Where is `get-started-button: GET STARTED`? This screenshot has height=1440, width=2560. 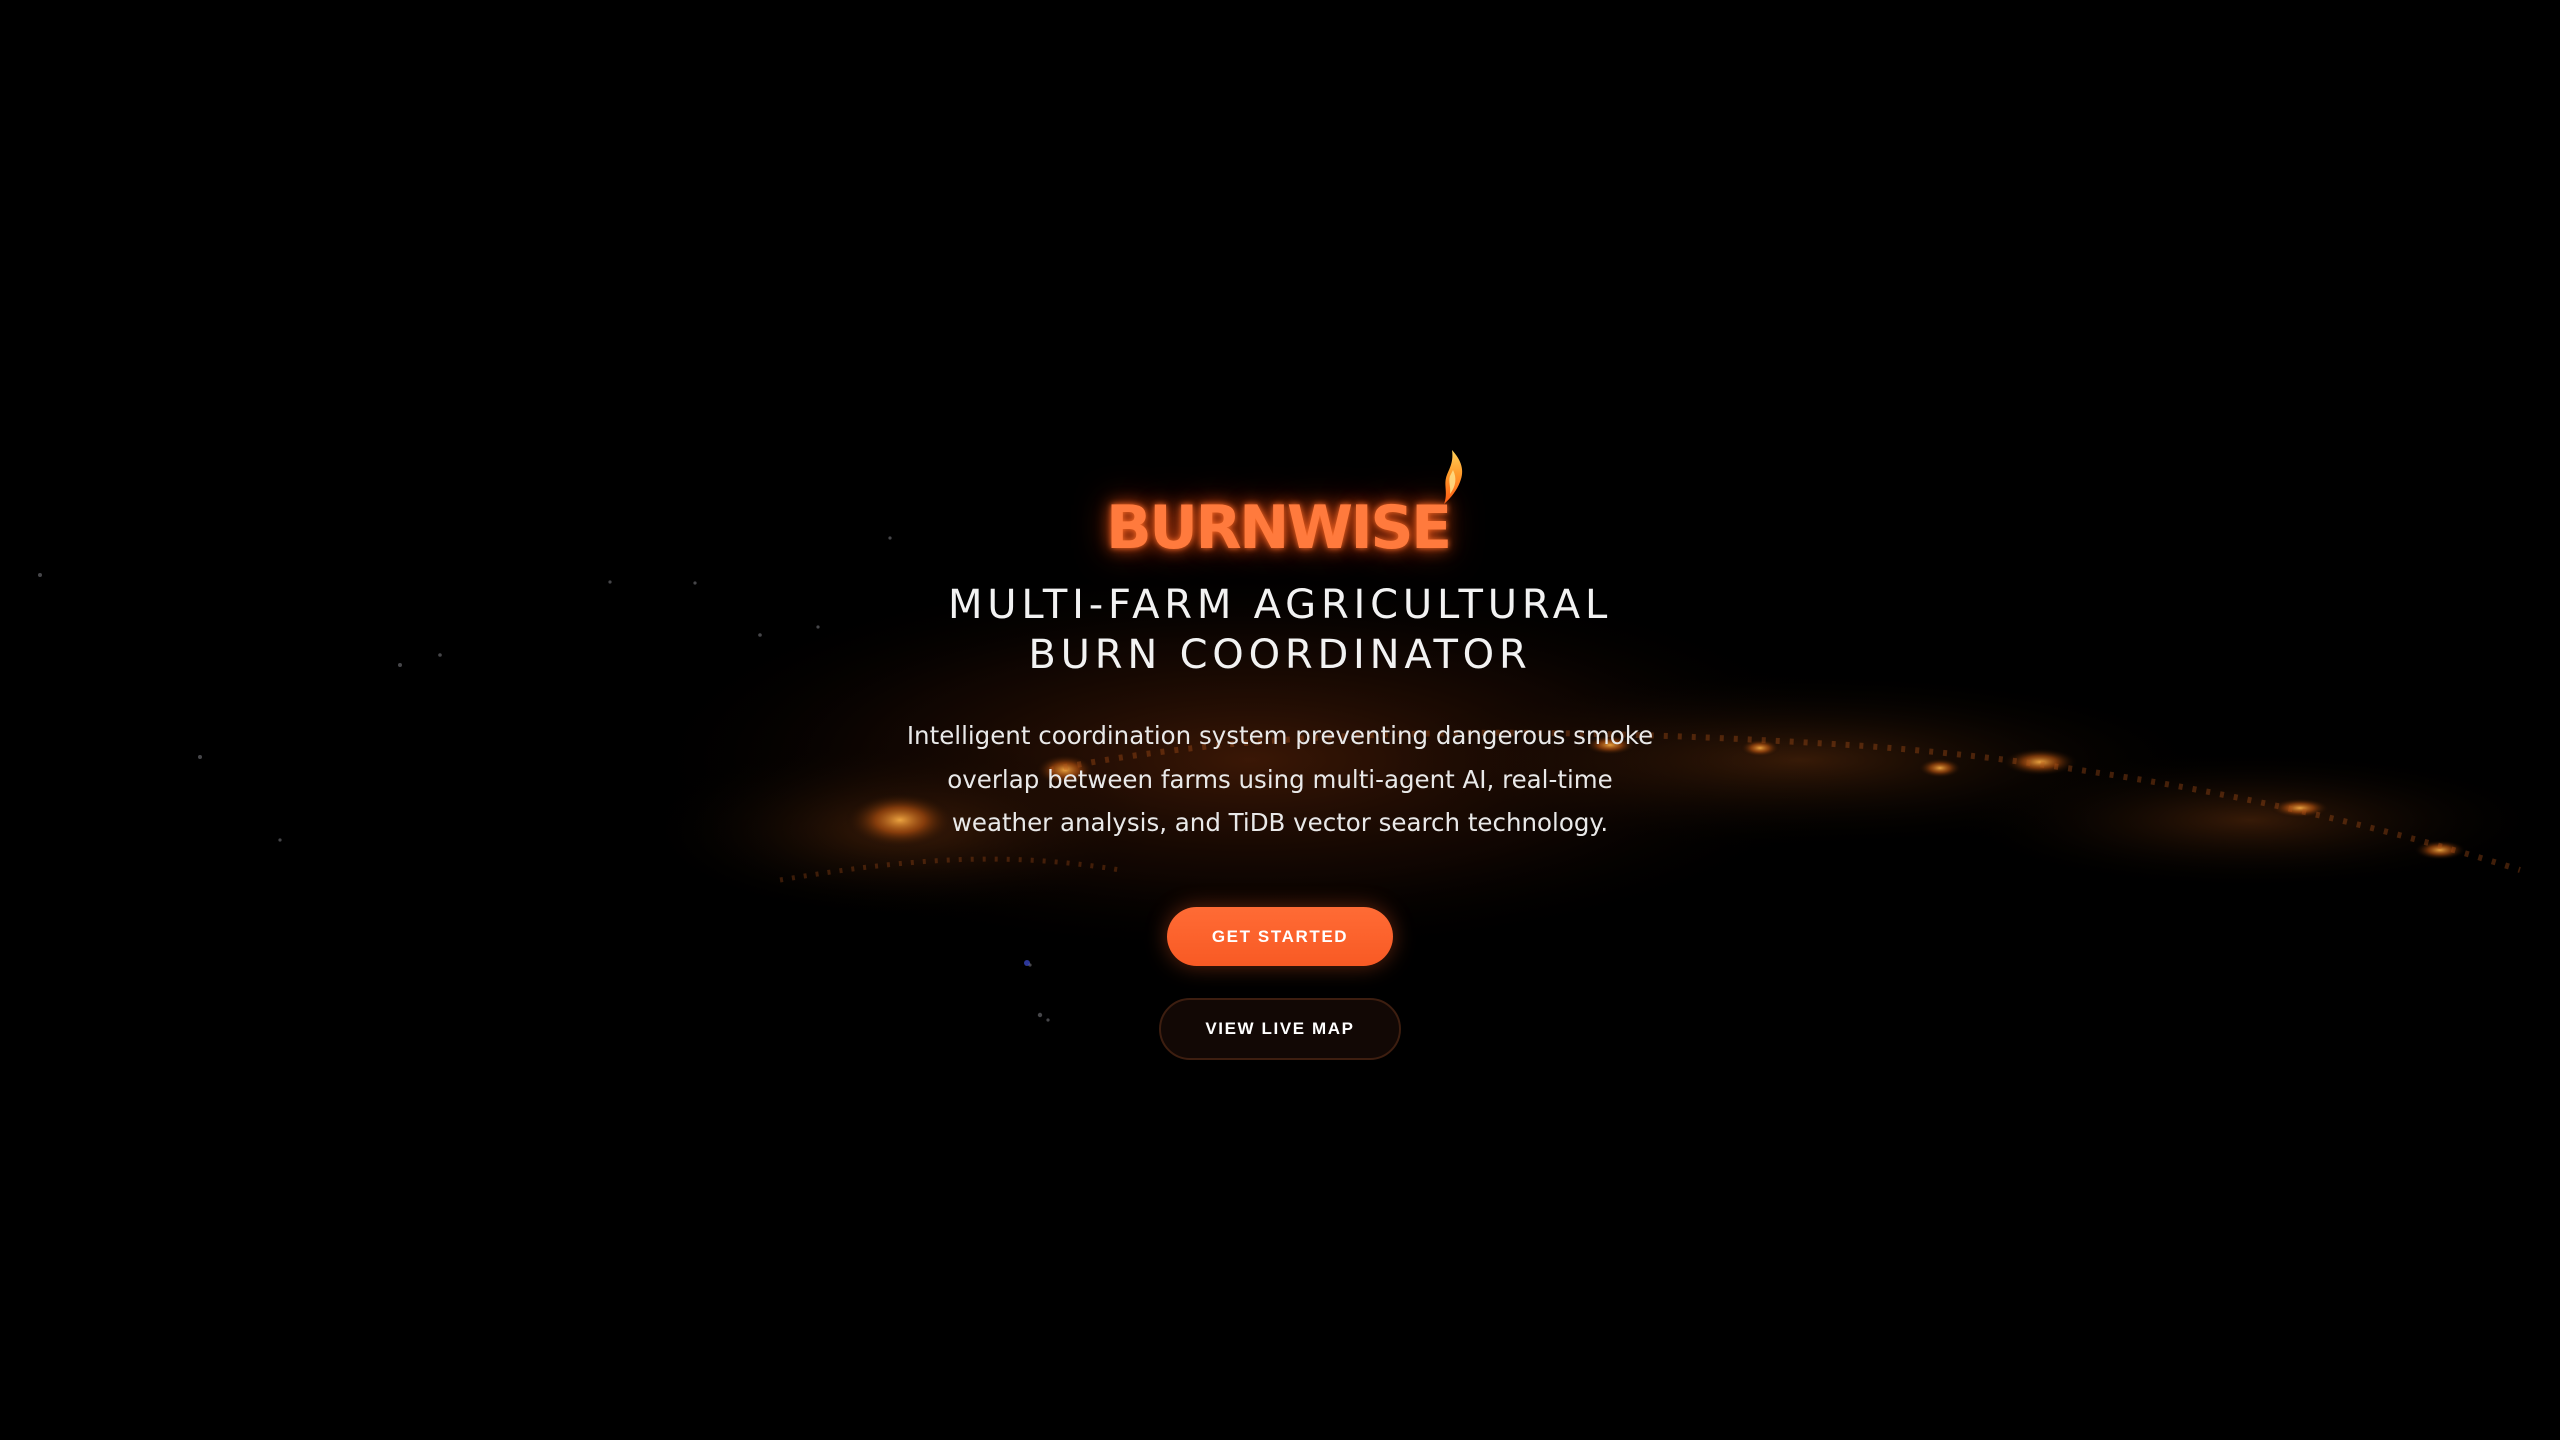
get-started-button: GET STARTED is located at coordinates (1280, 936).